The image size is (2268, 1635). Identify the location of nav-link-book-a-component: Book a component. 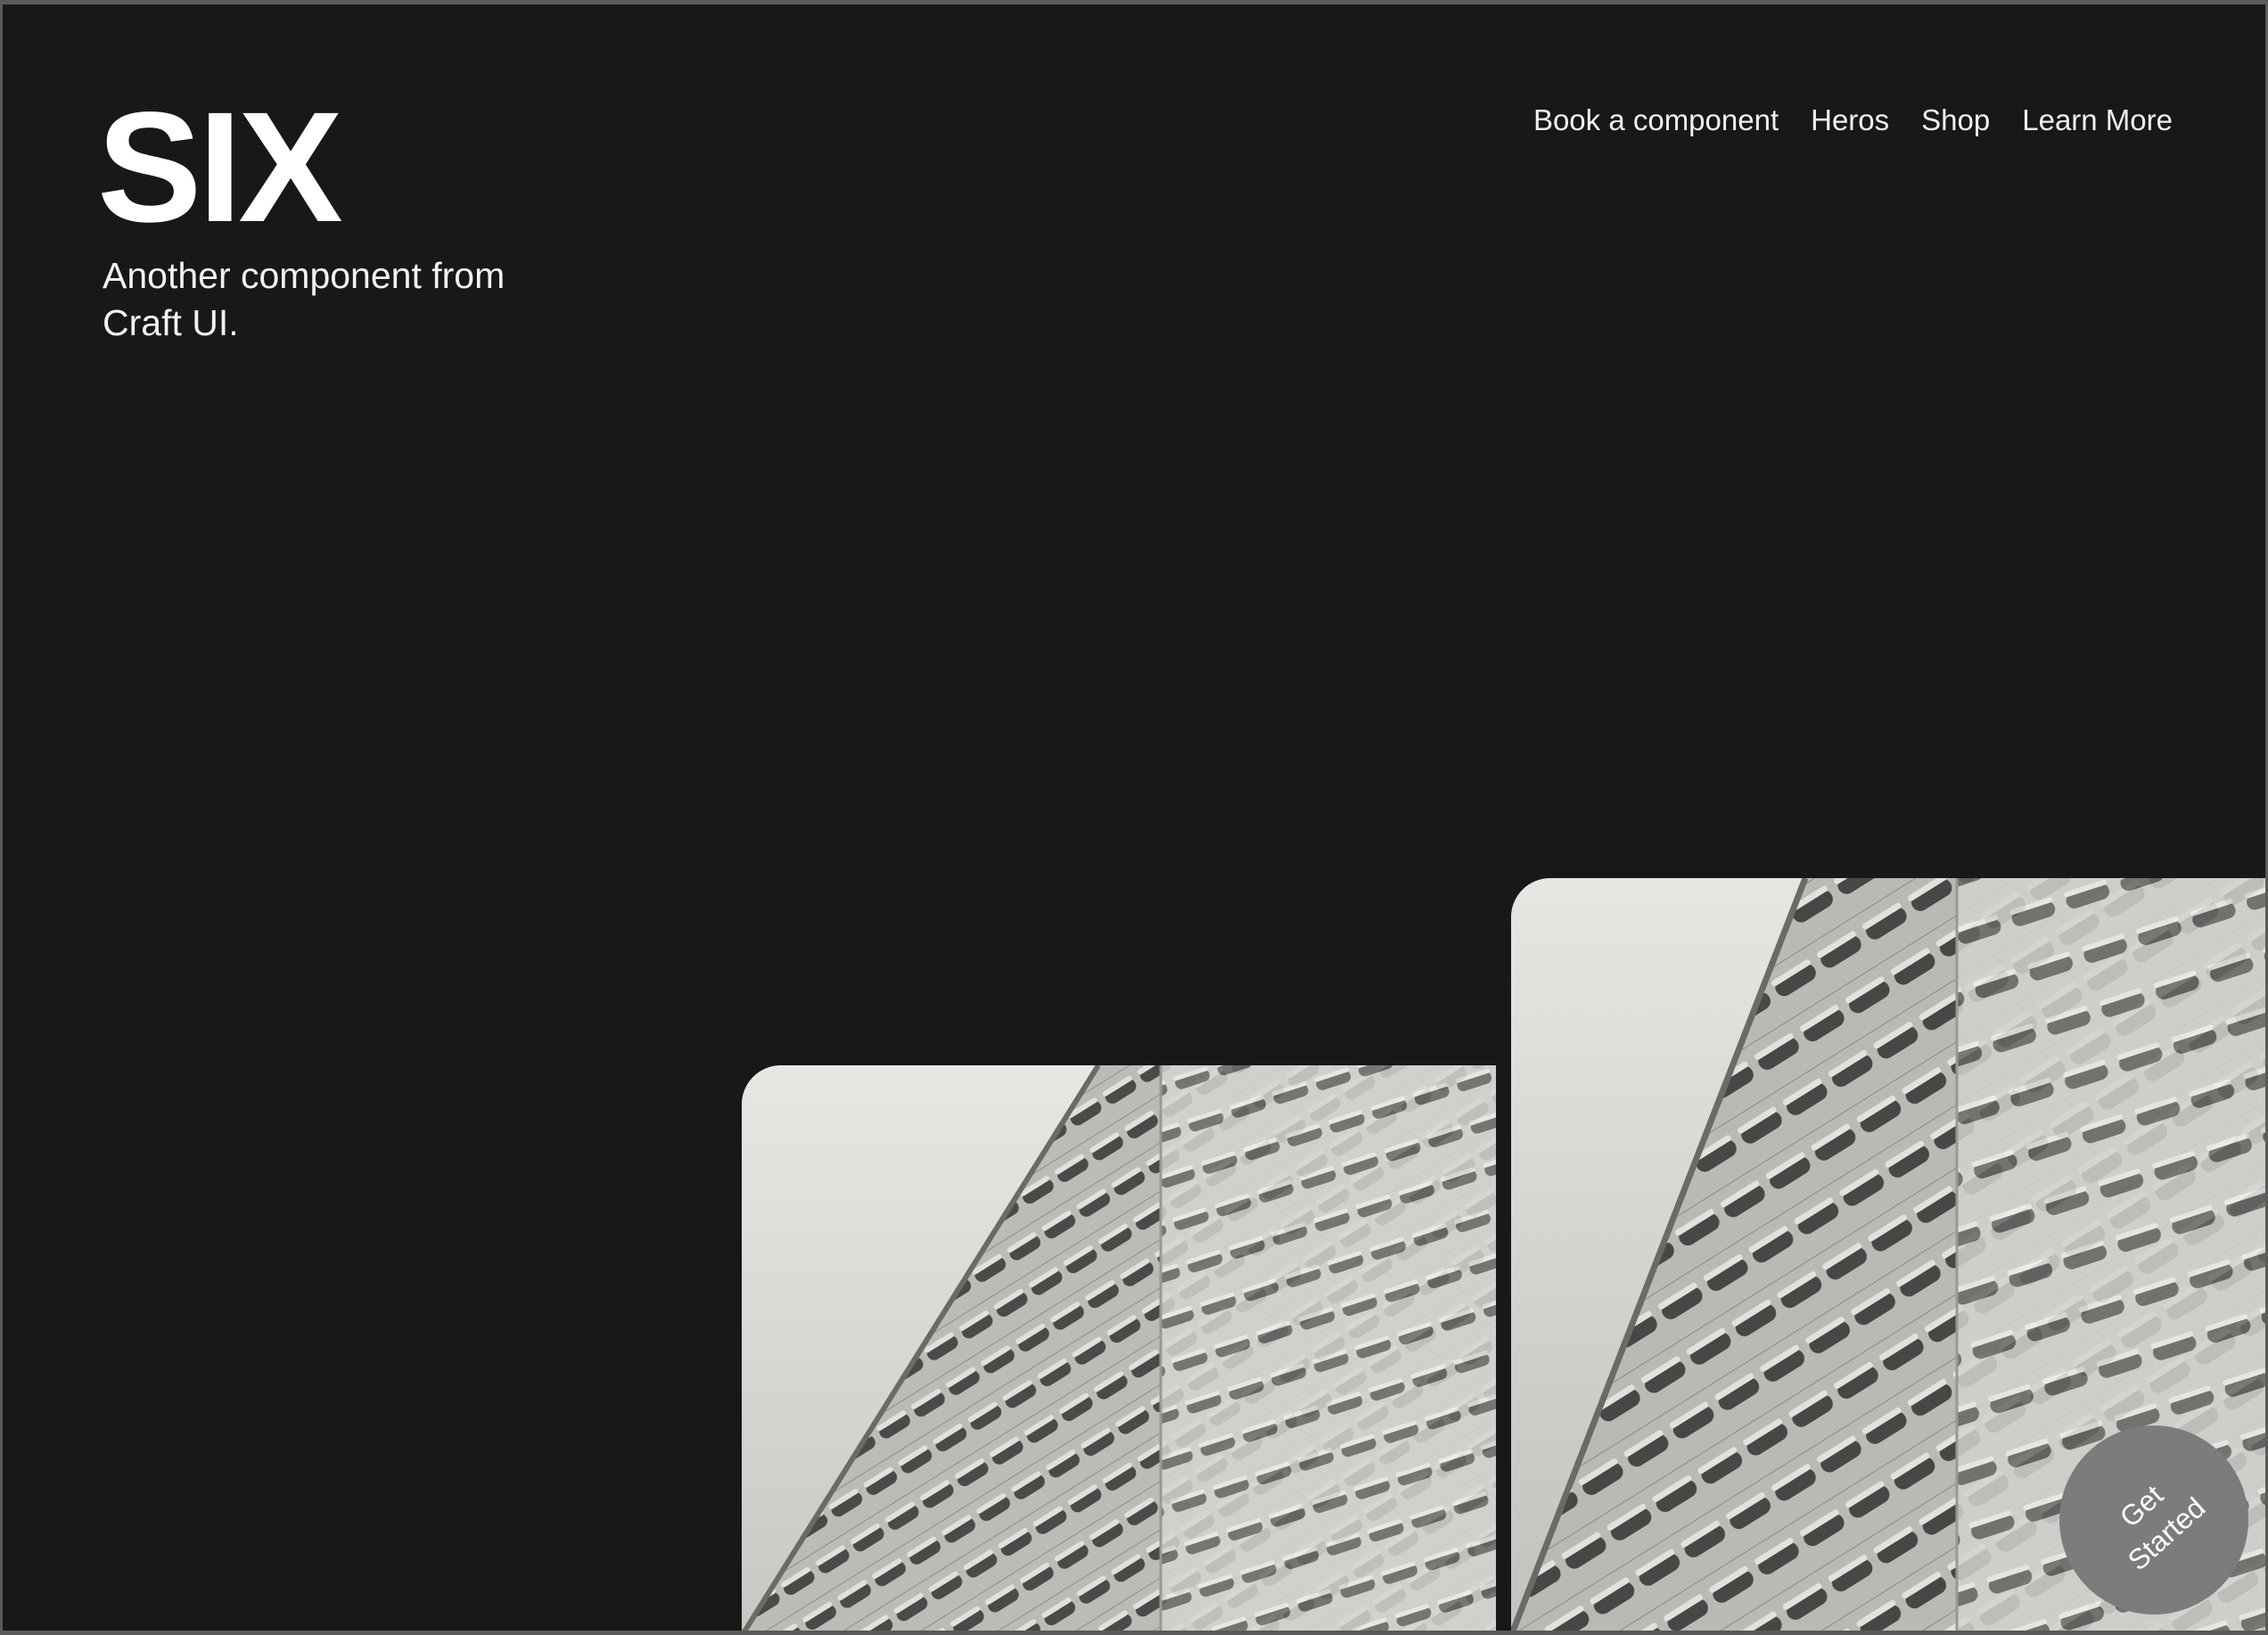
(1656, 121).